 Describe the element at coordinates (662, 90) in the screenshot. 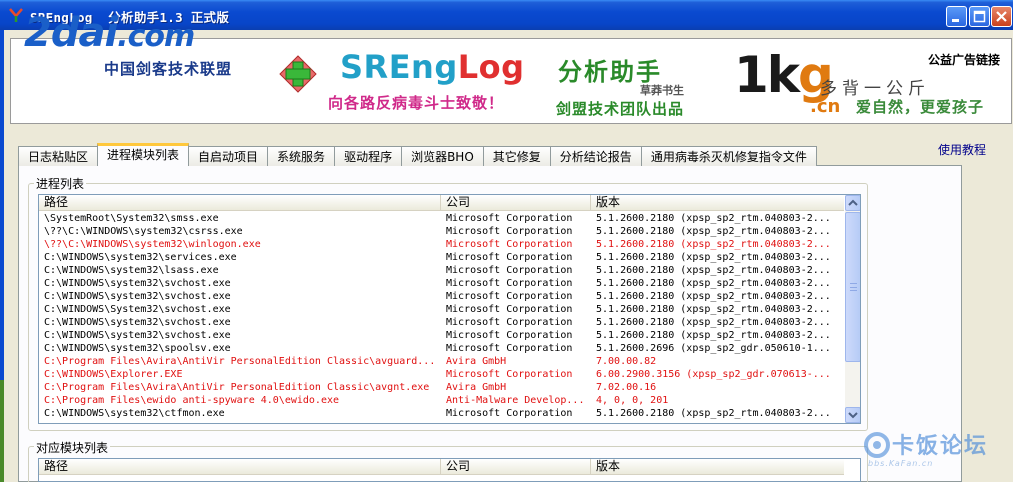

I see `product-author: 草莽书生` at that location.